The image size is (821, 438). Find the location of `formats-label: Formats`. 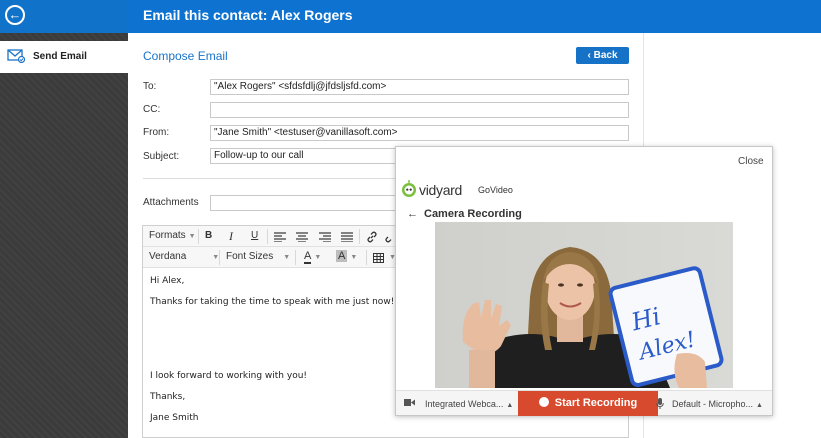

formats-label: Formats is located at coordinates (167, 235).